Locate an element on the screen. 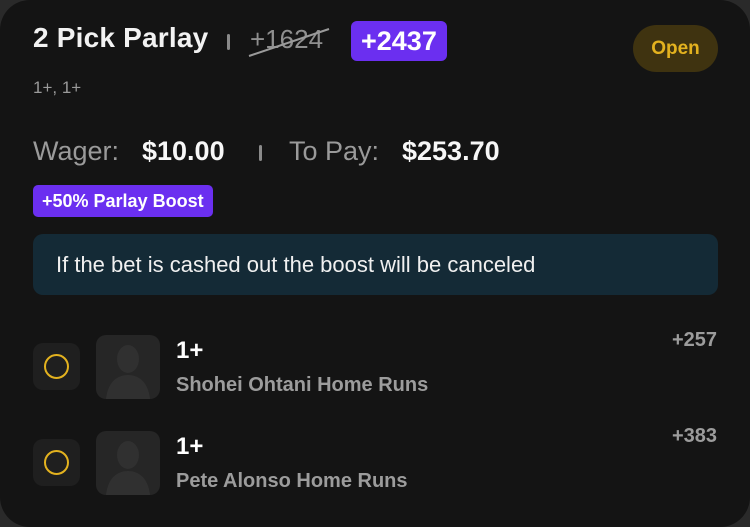  wager-label: Wager: is located at coordinates (76, 151).